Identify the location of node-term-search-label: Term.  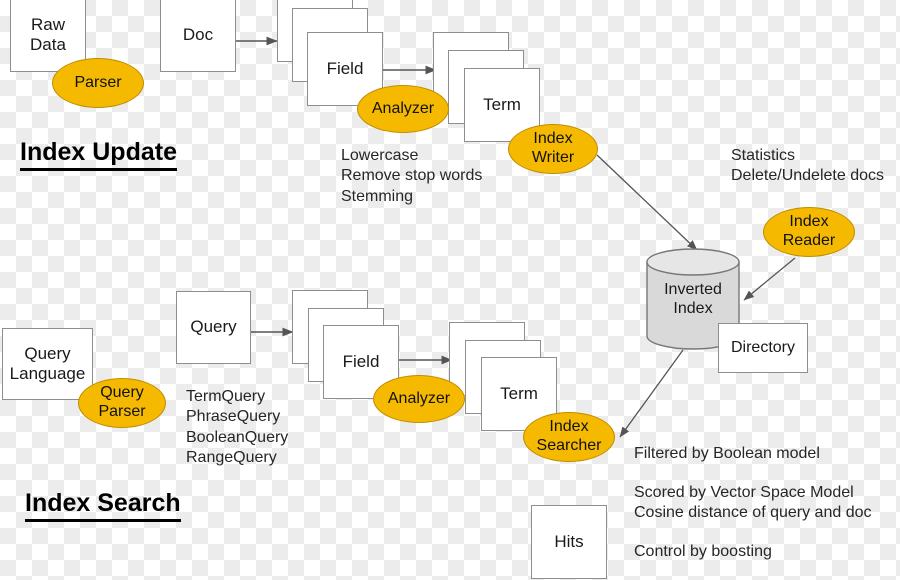
(519, 393).